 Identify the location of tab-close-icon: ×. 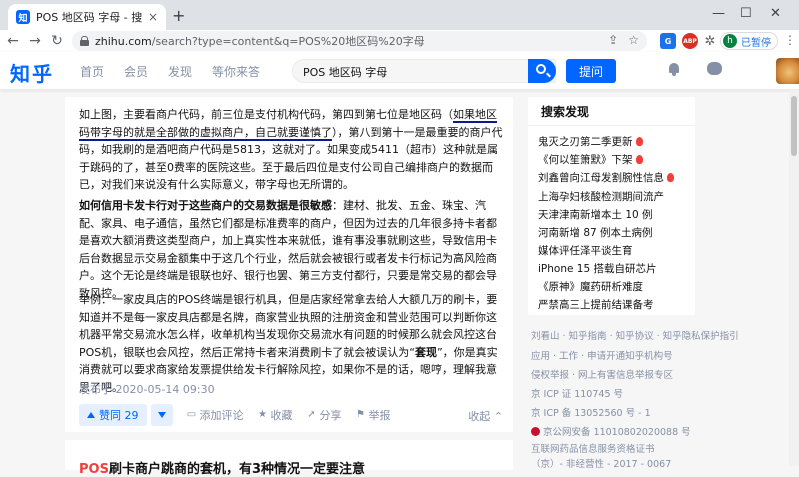
(153, 17).